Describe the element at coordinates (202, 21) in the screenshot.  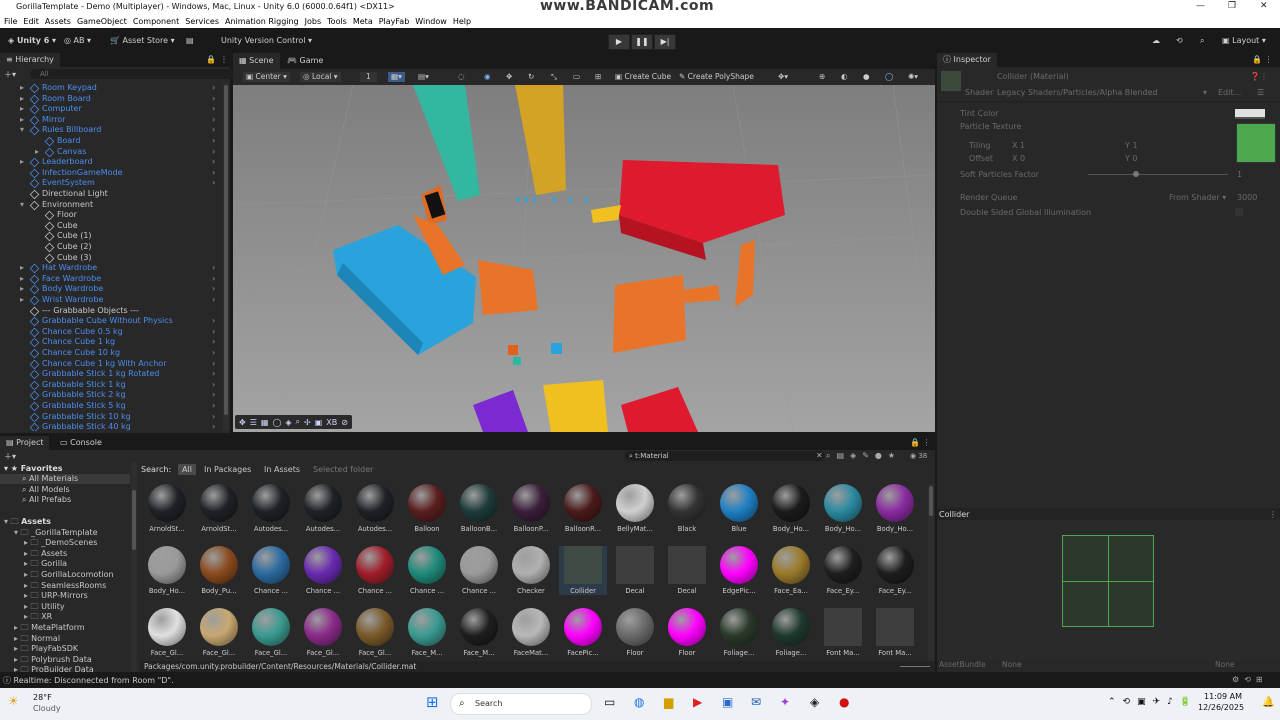
I see `menu-services: Services` at that location.